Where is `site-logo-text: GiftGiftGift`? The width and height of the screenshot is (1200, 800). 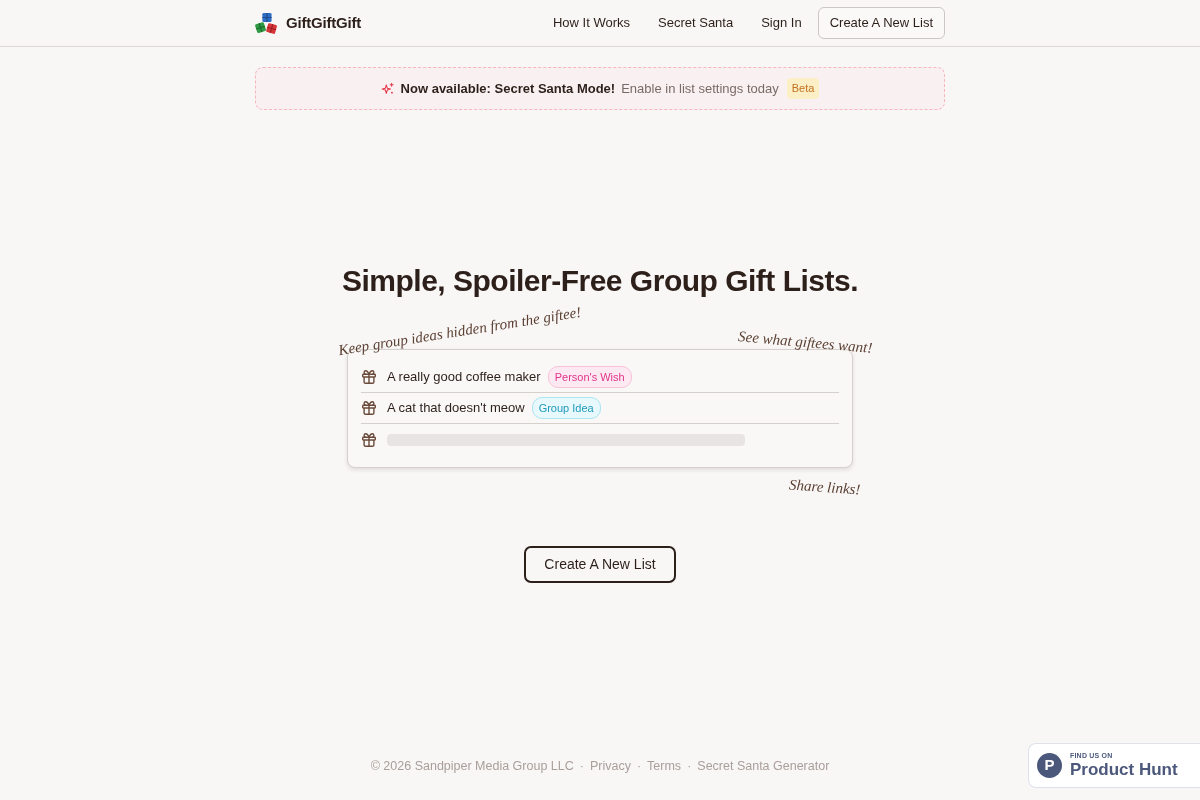
site-logo-text: GiftGiftGift is located at coordinates (324, 22).